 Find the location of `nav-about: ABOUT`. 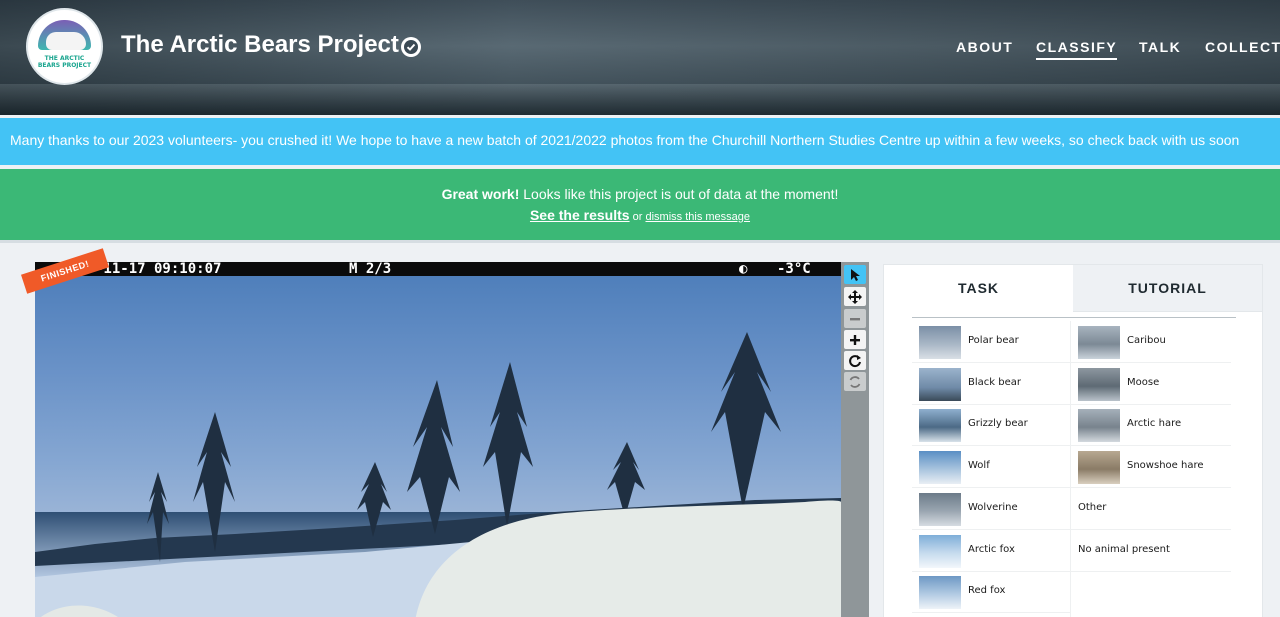

nav-about: ABOUT is located at coordinates (984, 47).